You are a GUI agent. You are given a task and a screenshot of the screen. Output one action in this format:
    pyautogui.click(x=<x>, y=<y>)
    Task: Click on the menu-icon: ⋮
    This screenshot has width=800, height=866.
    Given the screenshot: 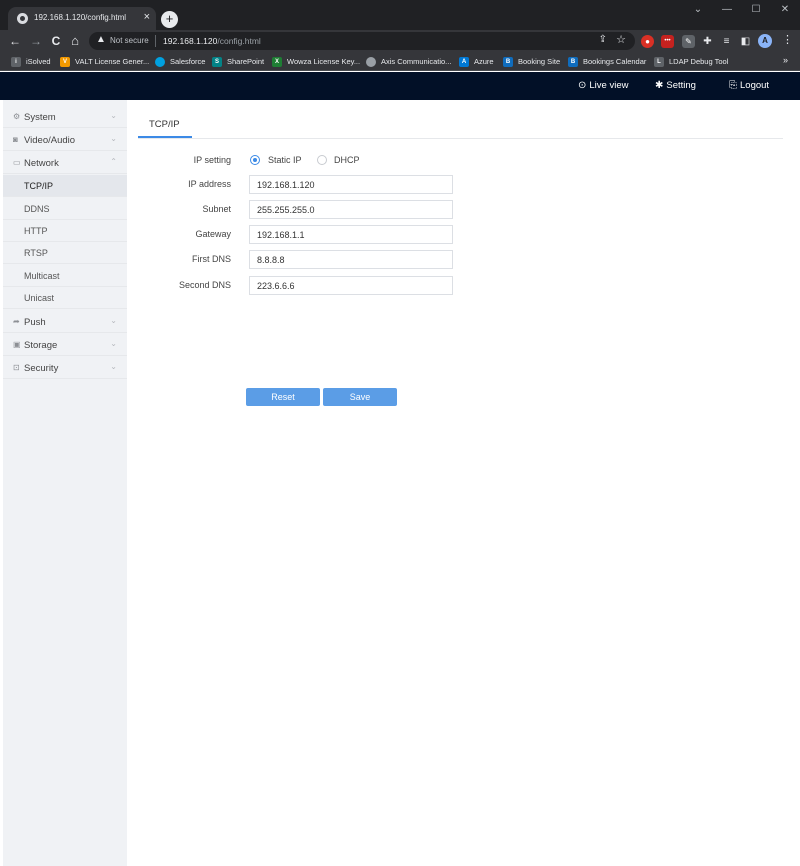 What is the action you would take?
    pyautogui.click(x=787, y=39)
    